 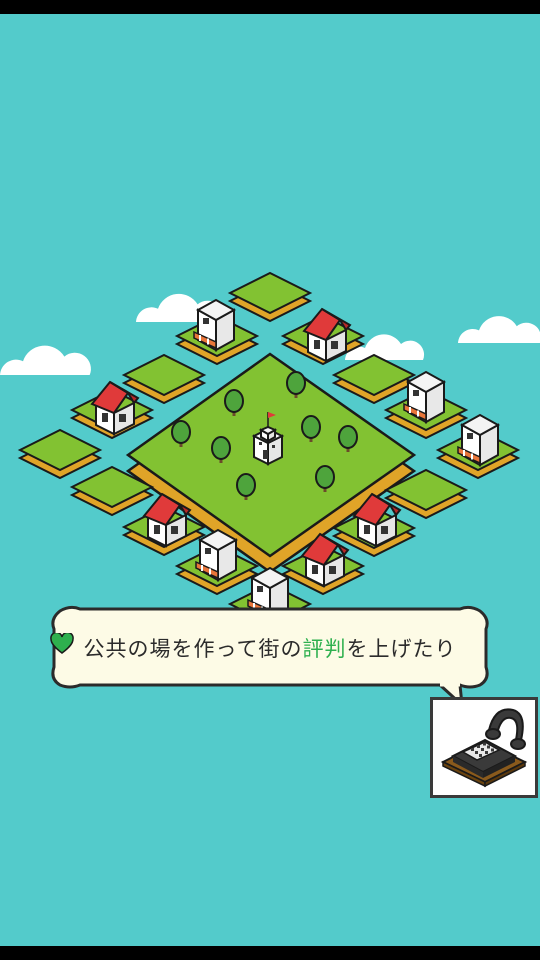 What do you see at coordinates (324, 649) in the screenshot?
I see `hint-highlight: 評判` at bounding box center [324, 649].